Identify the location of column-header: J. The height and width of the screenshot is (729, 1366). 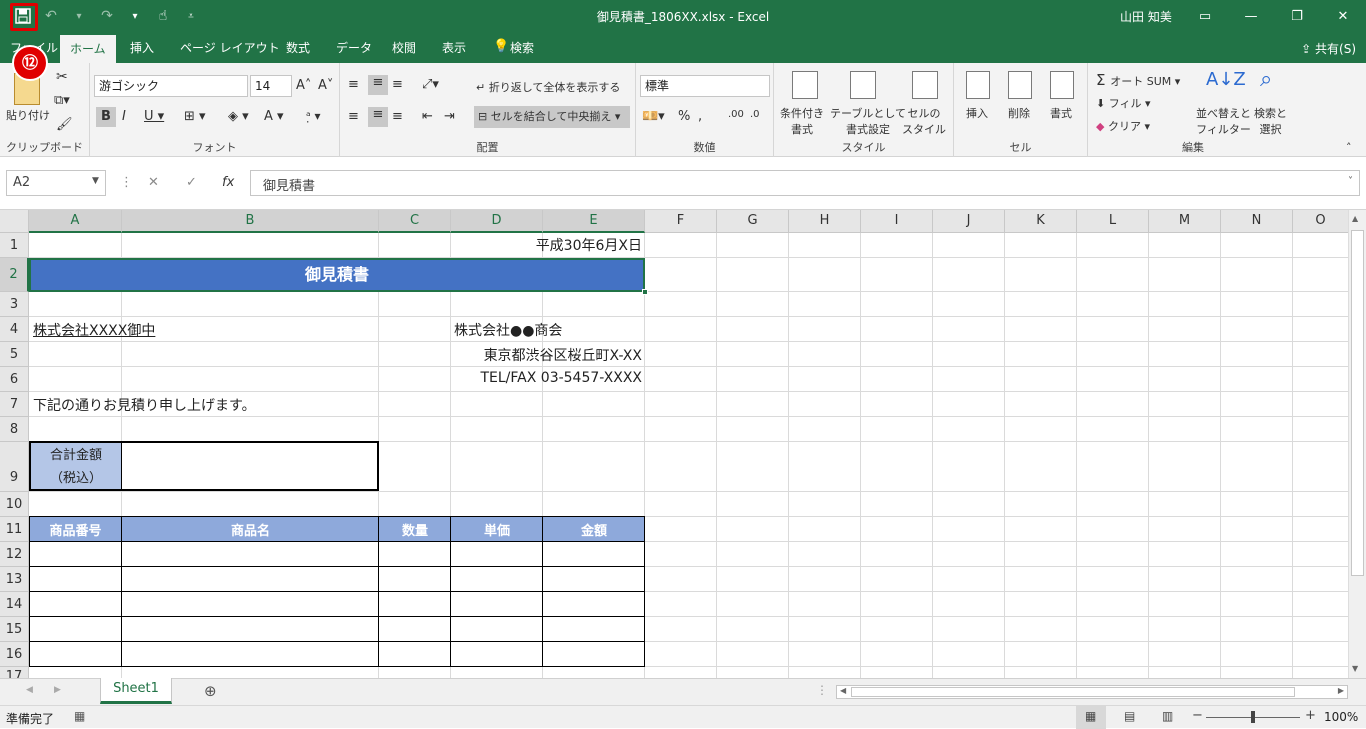
(969, 221).